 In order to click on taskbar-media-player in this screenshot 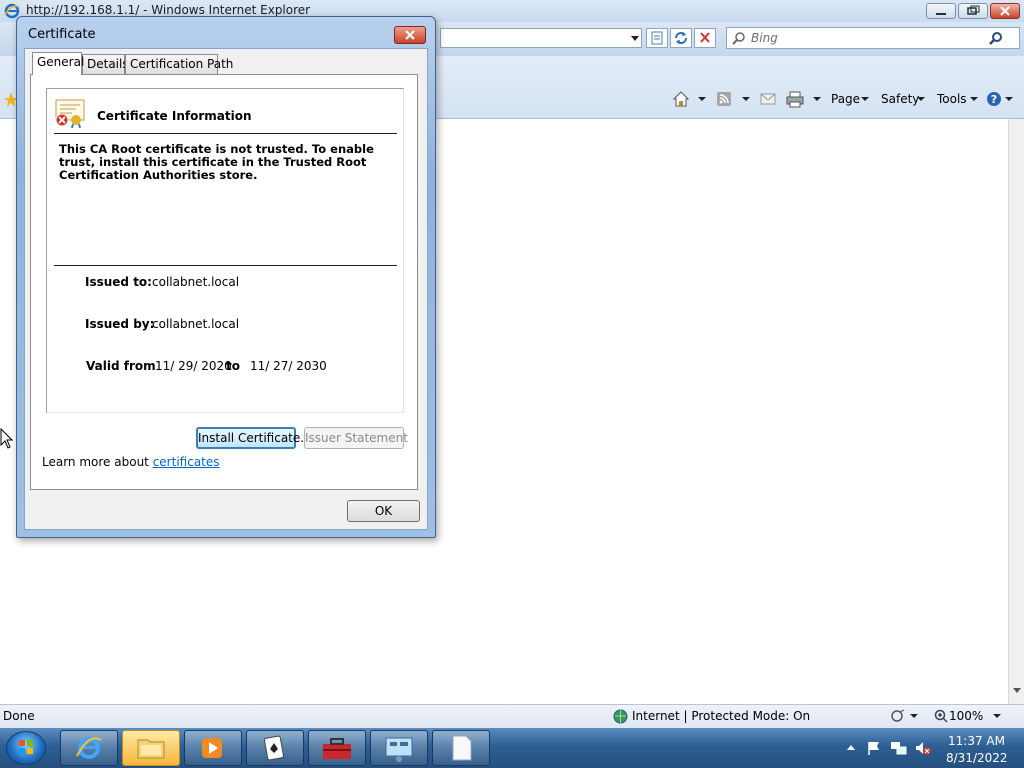, I will do `click(213, 748)`.